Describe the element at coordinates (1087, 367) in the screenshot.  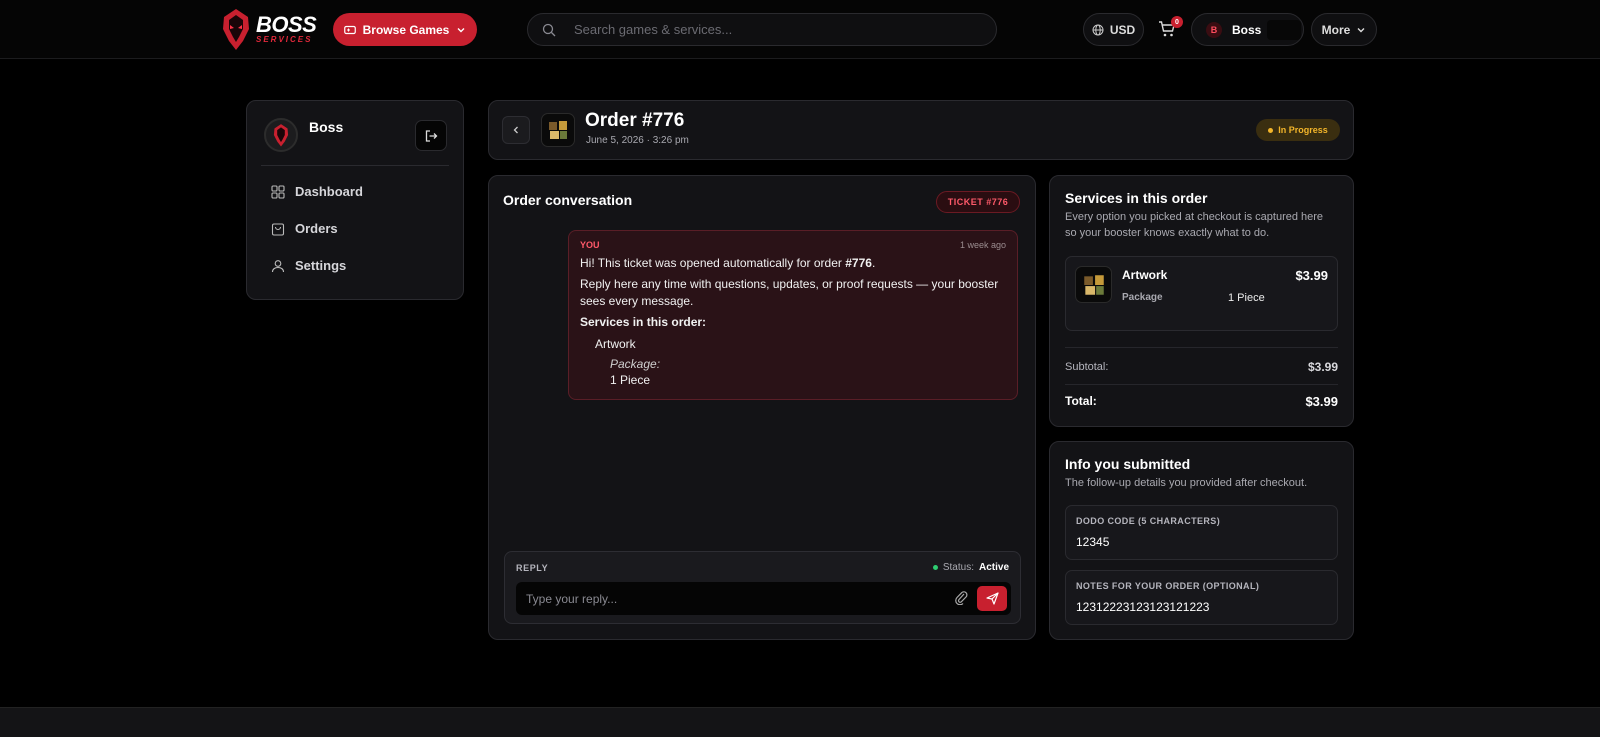
I see `subtotal-label: Subtotal:` at that location.